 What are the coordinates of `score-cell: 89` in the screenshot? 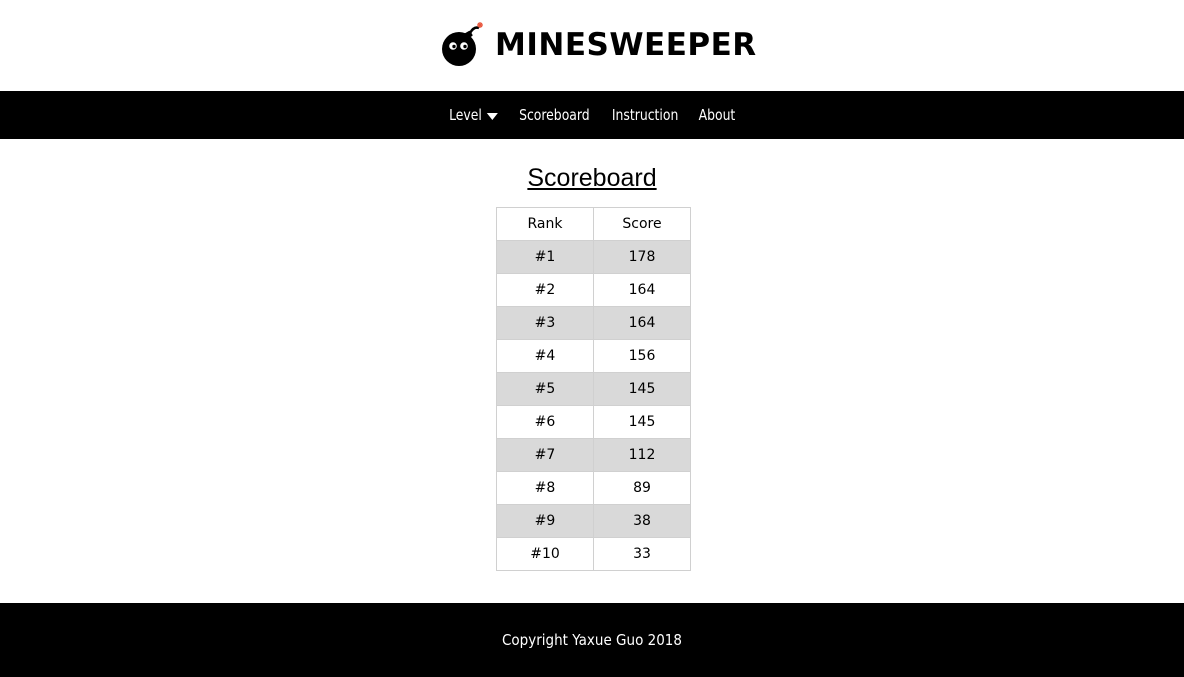 It's located at (642, 488).